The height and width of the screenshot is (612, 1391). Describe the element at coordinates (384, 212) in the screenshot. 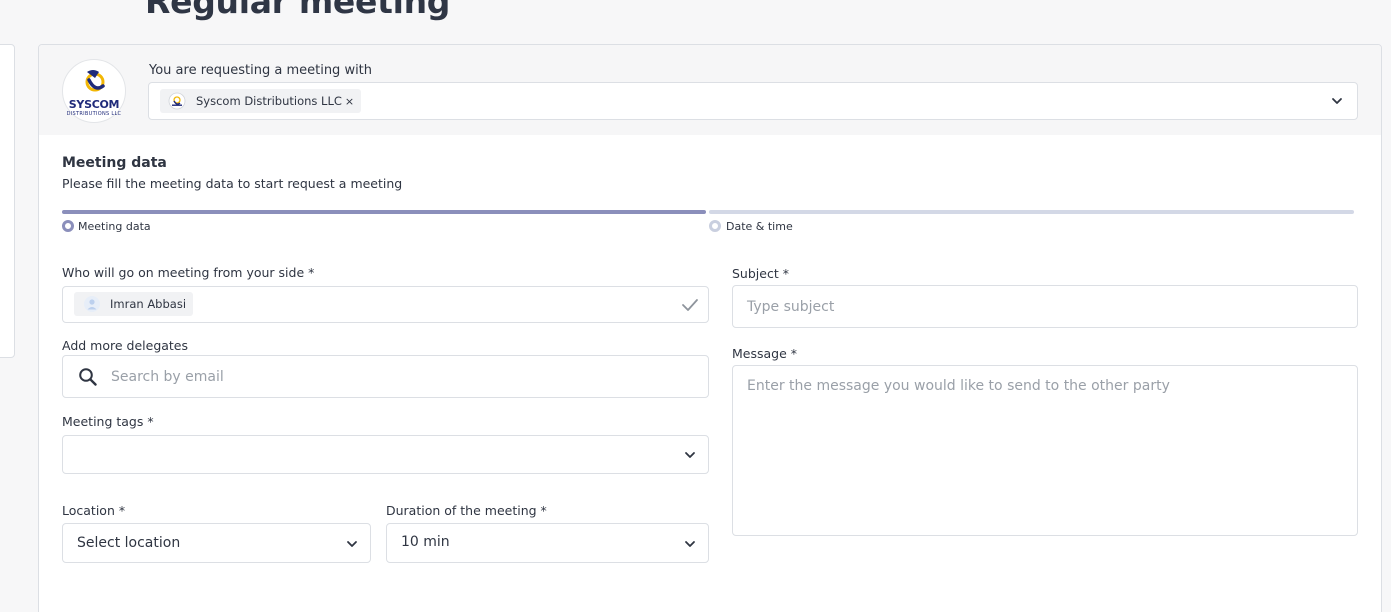

I see `step-progress-meeting-data` at that location.